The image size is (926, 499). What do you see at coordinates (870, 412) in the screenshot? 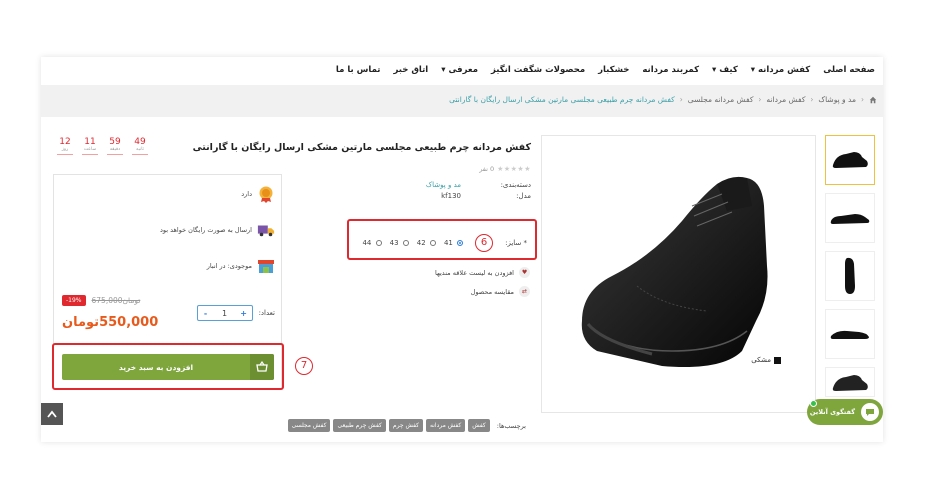
I see `chat-bubble-icon` at bounding box center [870, 412].